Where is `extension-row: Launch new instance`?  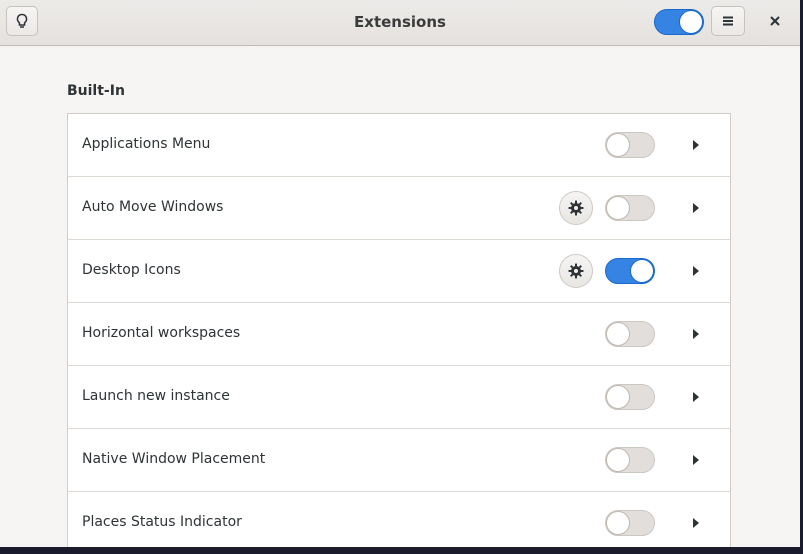
extension-row: Launch new instance is located at coordinates (399, 397).